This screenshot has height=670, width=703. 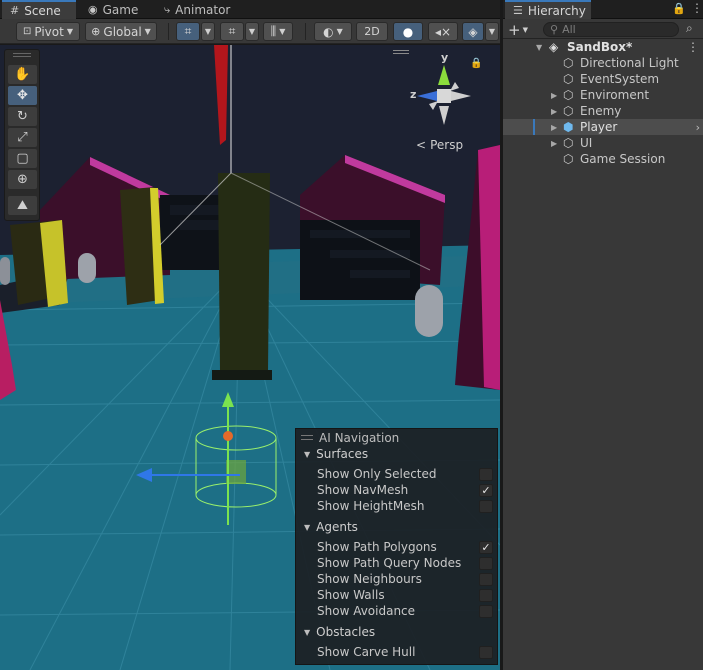 I want to click on rect-transform-icon: ▢, so click(x=22, y=158).